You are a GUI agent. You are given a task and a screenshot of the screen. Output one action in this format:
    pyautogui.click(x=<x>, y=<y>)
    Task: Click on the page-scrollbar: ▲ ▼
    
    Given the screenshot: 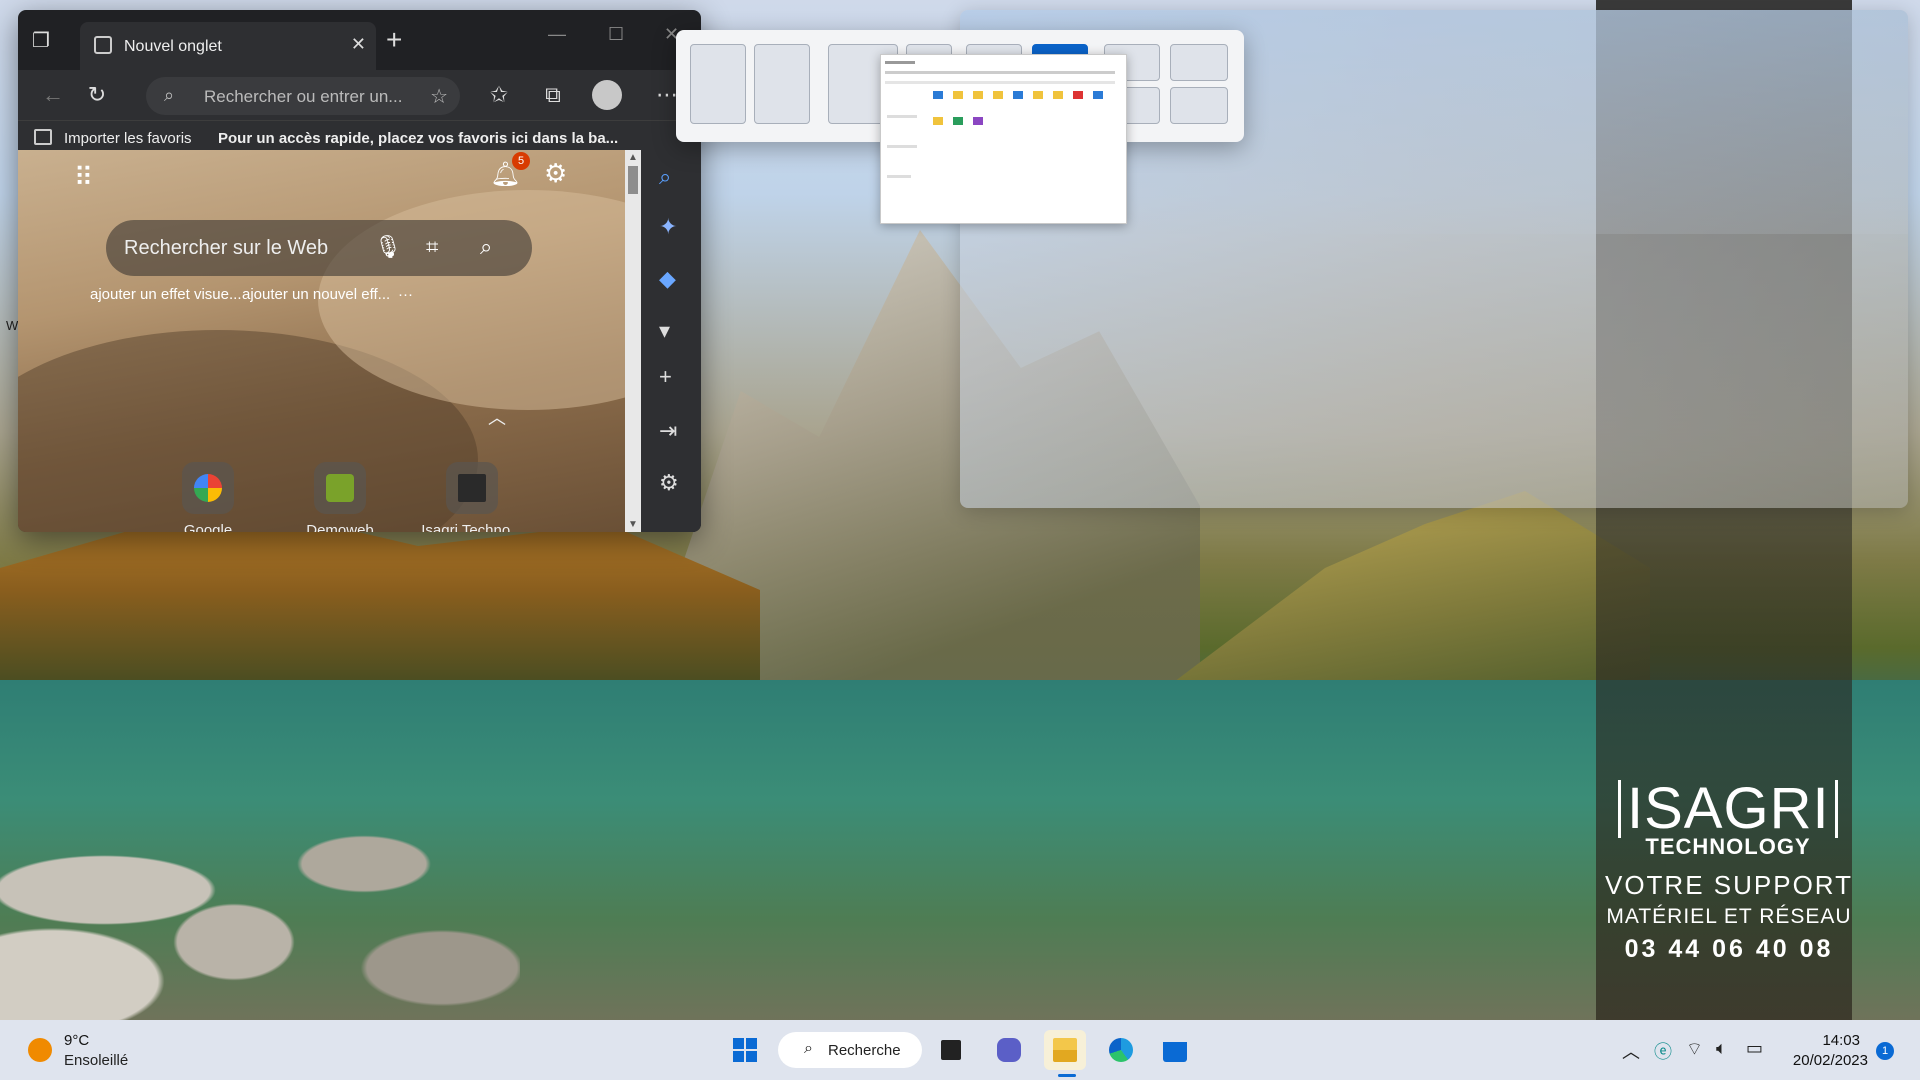 What is the action you would take?
    pyautogui.click(x=633, y=341)
    